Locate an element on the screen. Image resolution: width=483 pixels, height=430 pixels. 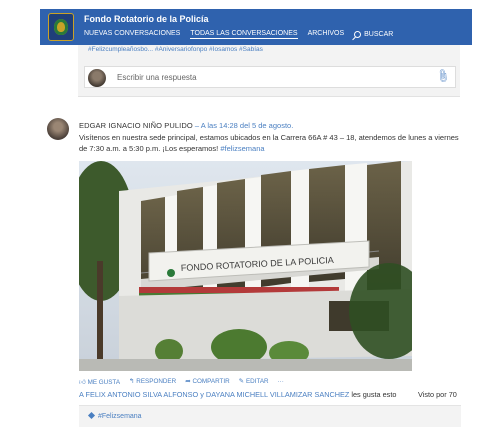
shield-icon is located at coordinates (61, 27).